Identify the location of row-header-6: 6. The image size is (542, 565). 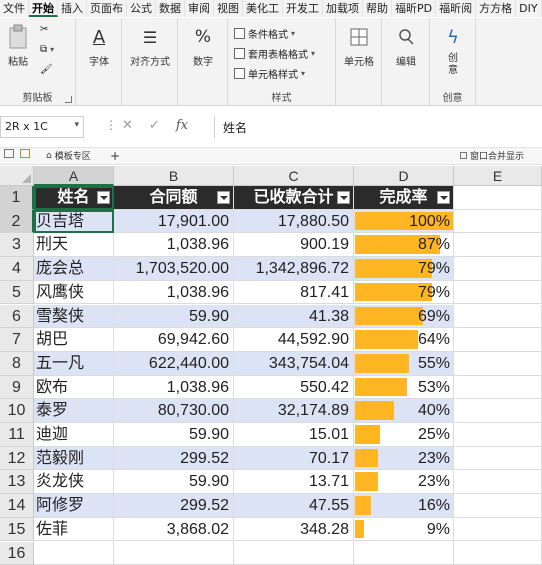
(17, 317).